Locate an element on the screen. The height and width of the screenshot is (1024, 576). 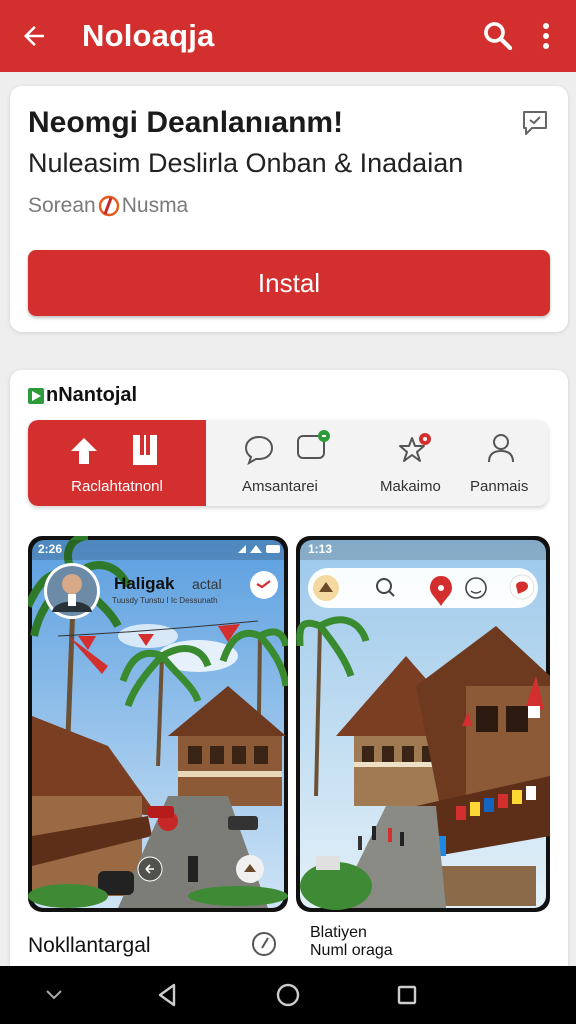
screenshot-1-profile-desc: Tuusdy Tunstu I Ic Dessunath is located at coordinates (165, 600).